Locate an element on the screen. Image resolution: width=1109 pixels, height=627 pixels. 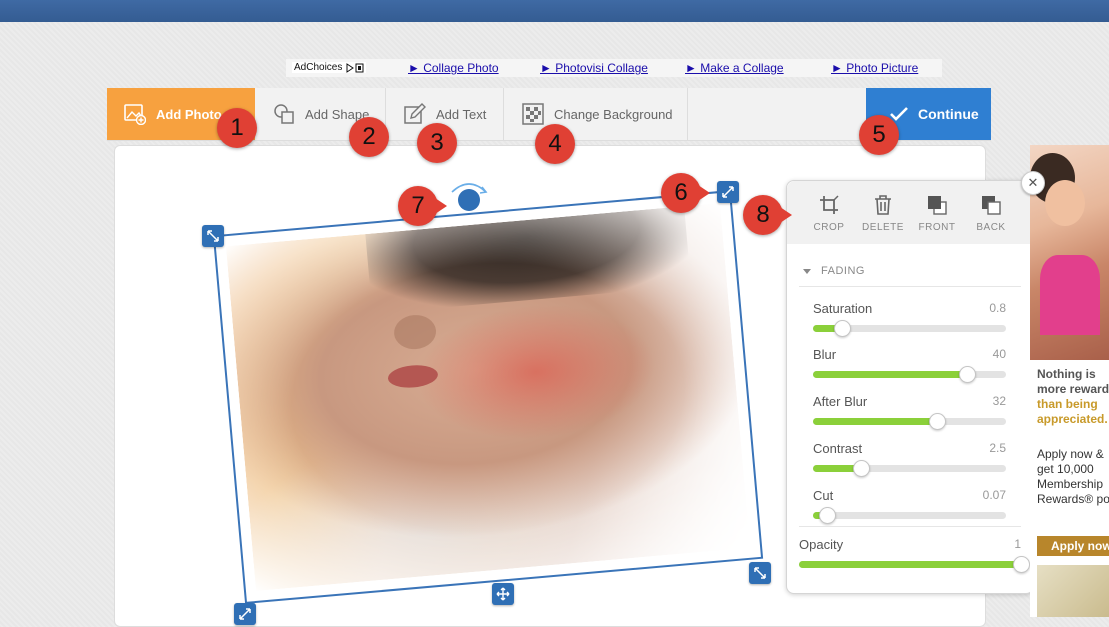
send-to-back-icon is located at coordinates (991, 205).